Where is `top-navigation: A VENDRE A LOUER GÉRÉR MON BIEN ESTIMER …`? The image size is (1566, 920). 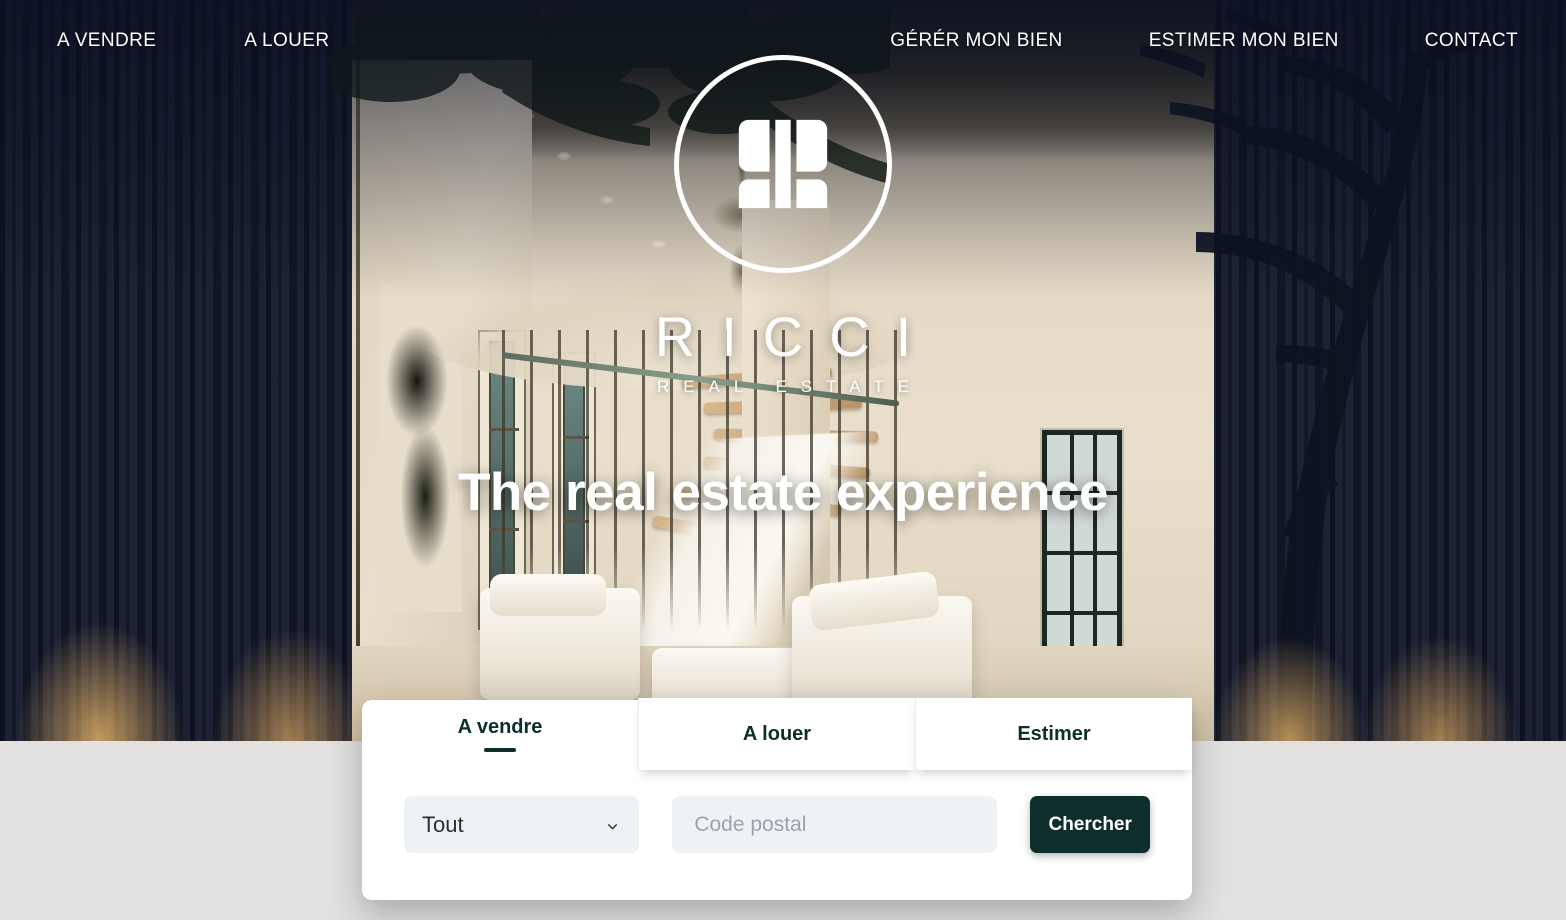
top-navigation: A VENDRE A LOUER GÉRÉR MON BIEN ESTIMER … is located at coordinates (783, 41).